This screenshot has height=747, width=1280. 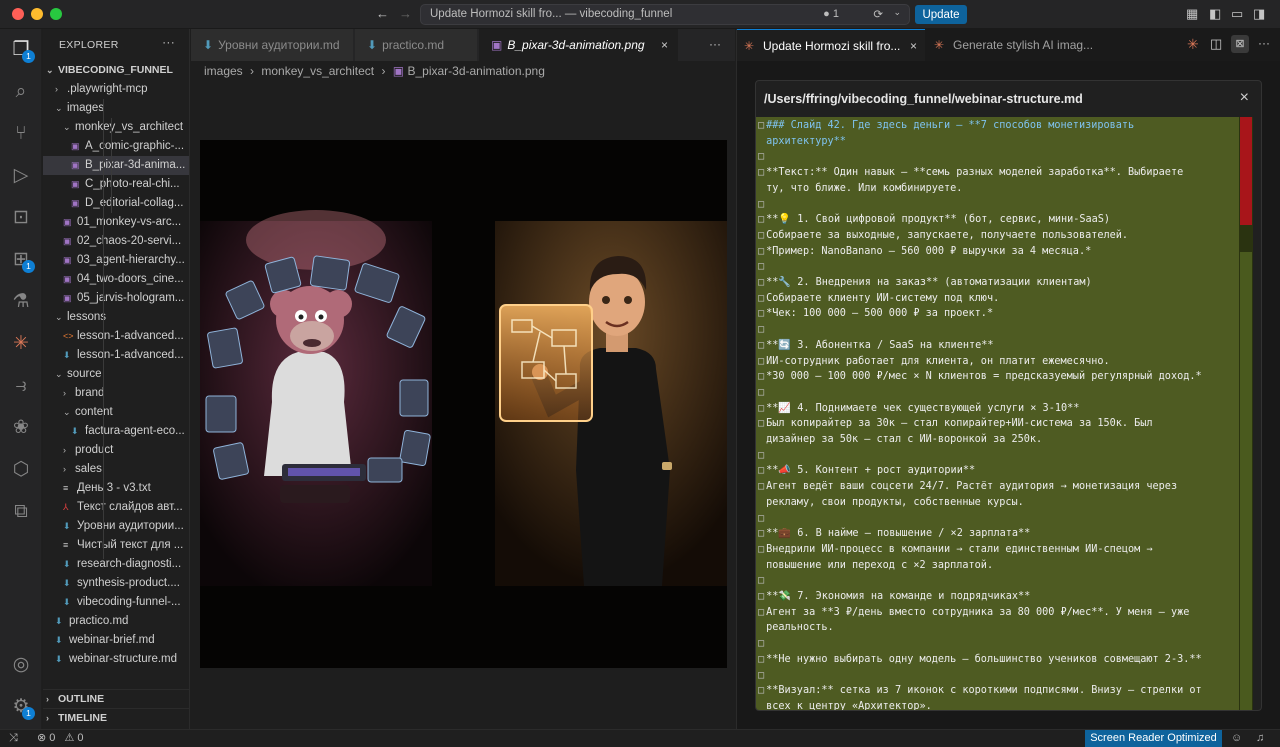 What do you see at coordinates (116, 621) in the screenshot?
I see `tree-file: ⬇ practico.md` at bounding box center [116, 621].